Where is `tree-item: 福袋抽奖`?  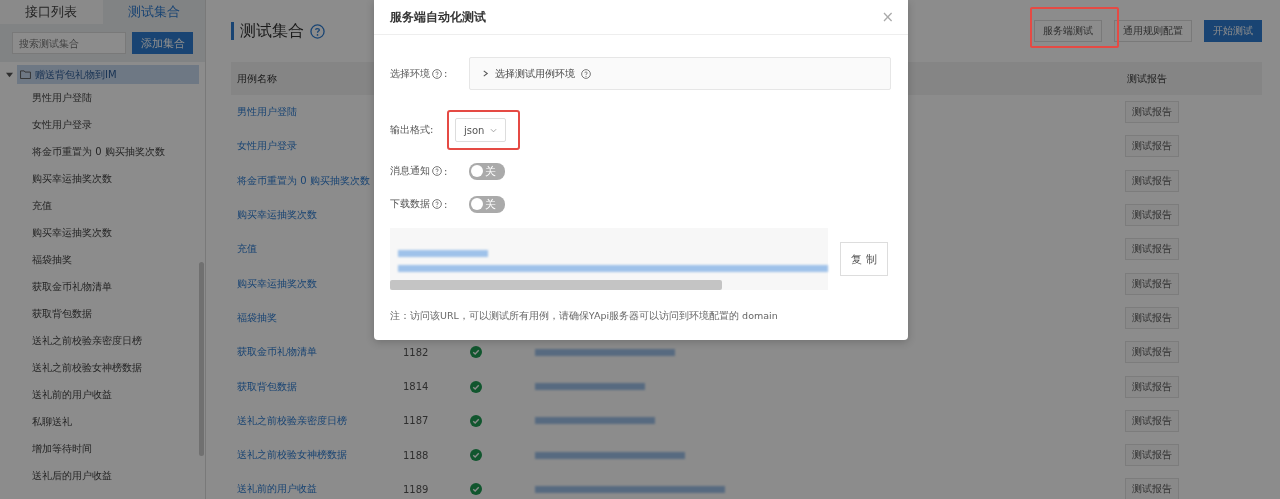
tree-item: 福袋抽奖 is located at coordinates (102, 259).